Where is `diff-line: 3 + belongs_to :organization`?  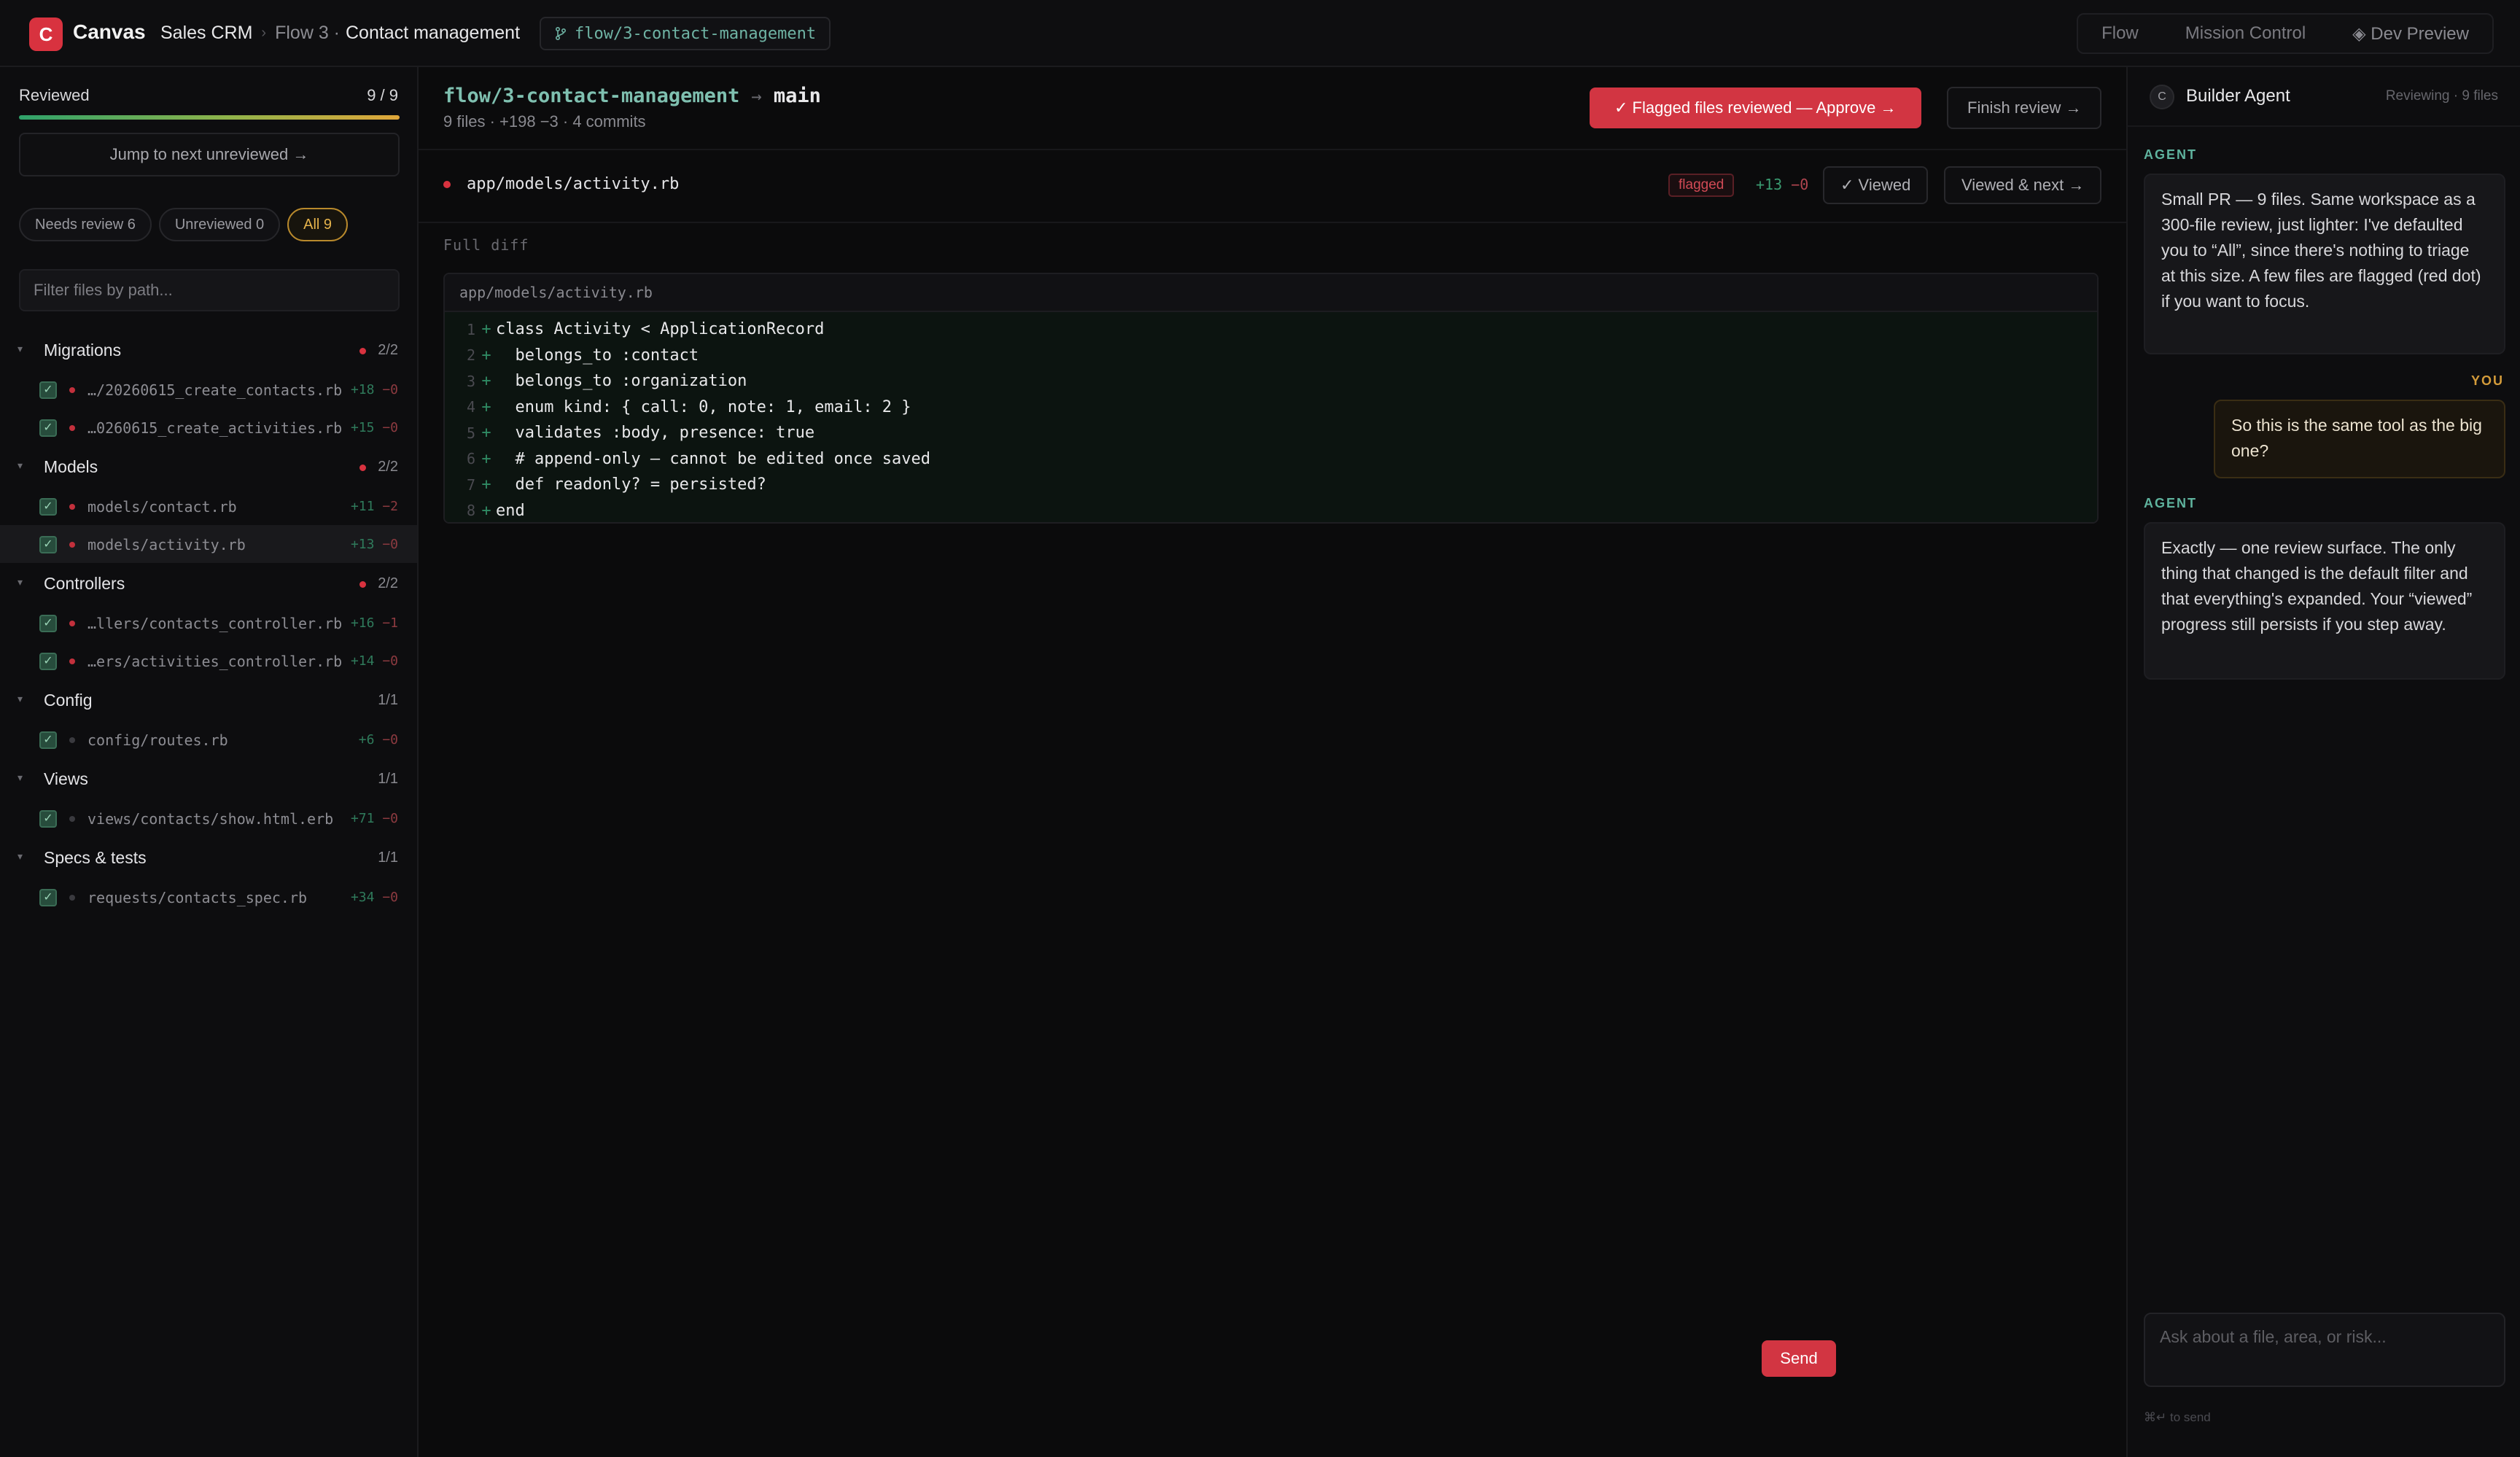 diff-line: 3 + belongs_to :organization is located at coordinates (1271, 381).